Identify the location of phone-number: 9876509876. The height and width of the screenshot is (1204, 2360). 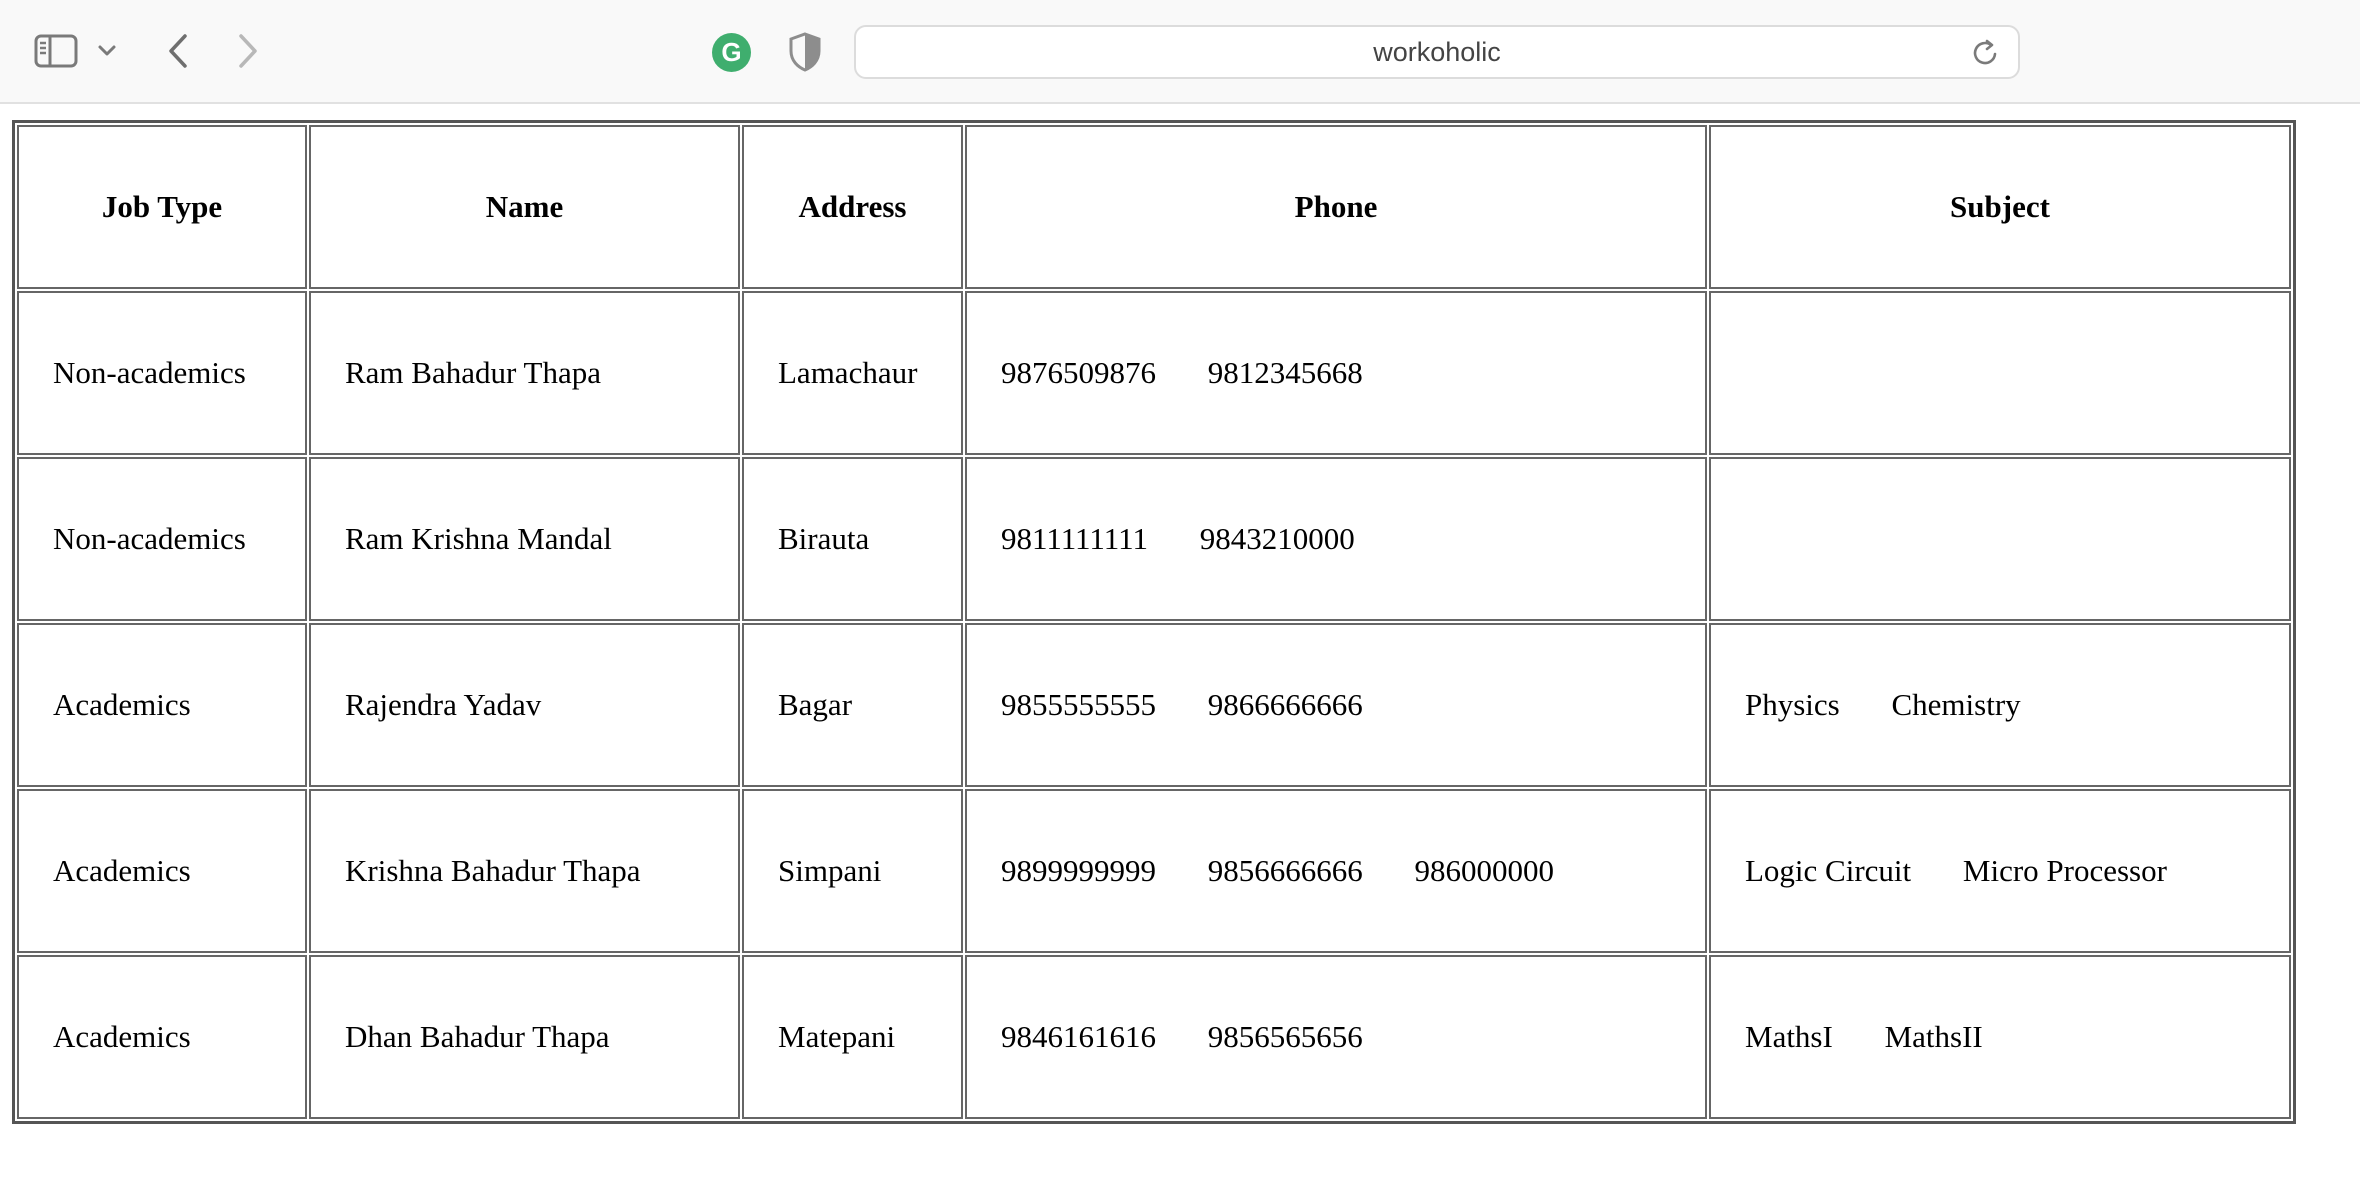
(1078, 372).